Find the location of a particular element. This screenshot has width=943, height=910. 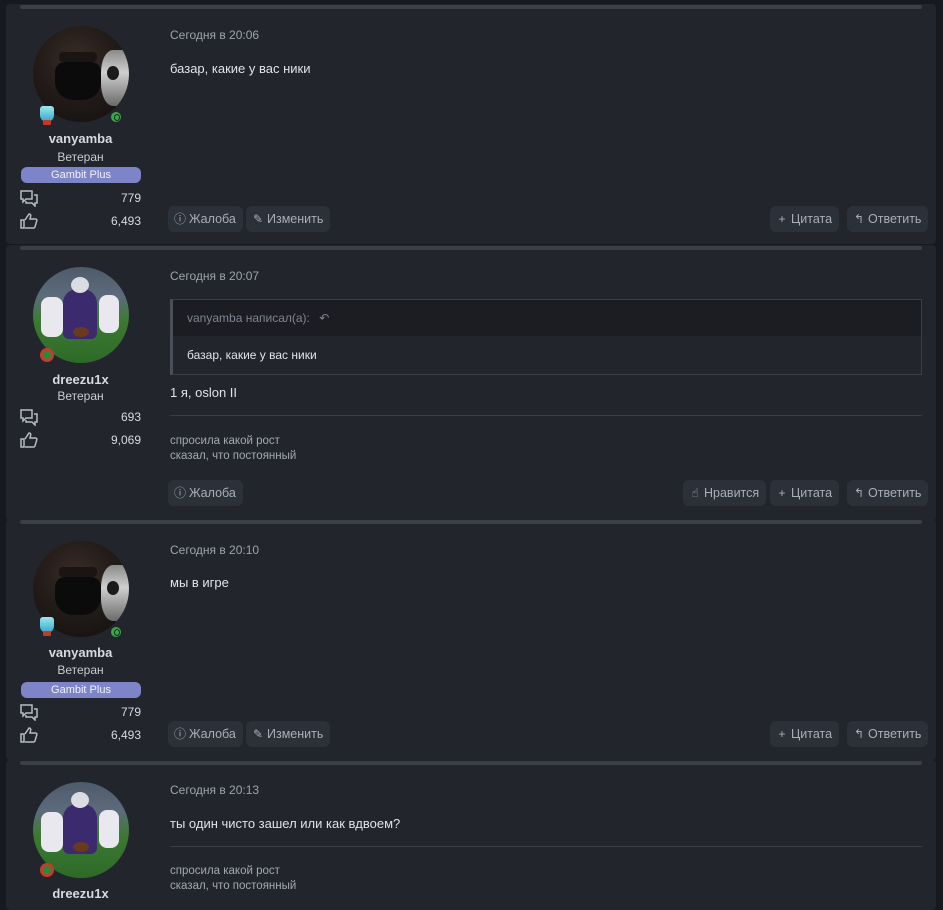

post-date: Сегодня в 20:13 is located at coordinates (214, 790).